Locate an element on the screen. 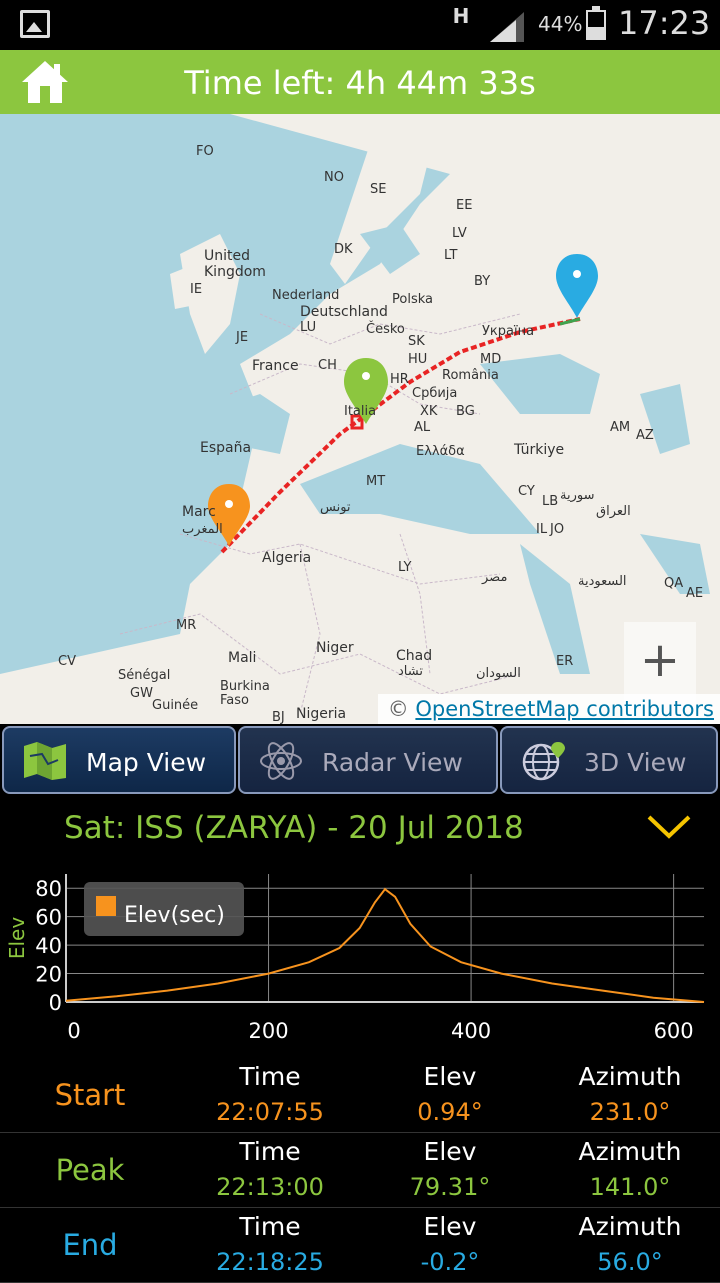 Image resolution: width=720 pixels, height=1283 pixels. map-label: GW is located at coordinates (141, 693).